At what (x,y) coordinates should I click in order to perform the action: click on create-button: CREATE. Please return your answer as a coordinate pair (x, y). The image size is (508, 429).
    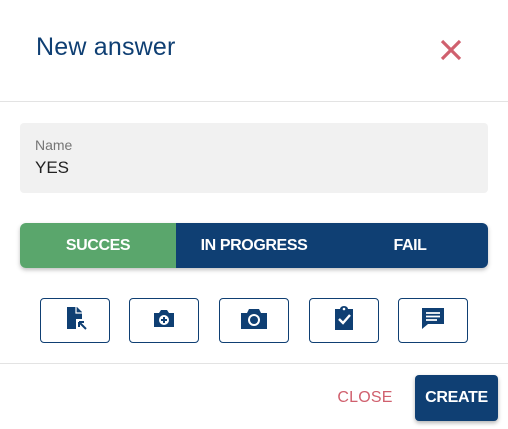
    Looking at the image, I should click on (456, 398).